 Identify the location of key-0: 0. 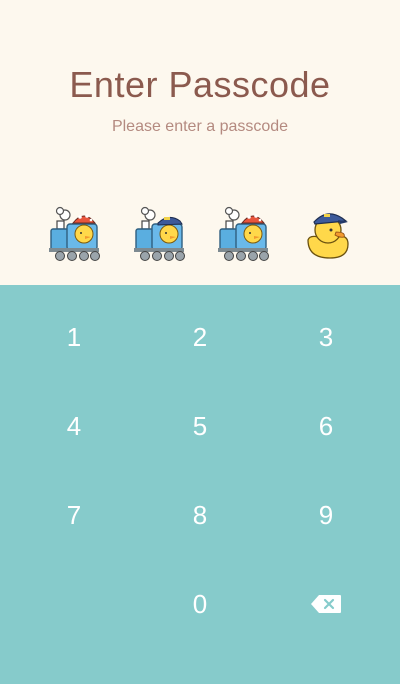
(200, 604).